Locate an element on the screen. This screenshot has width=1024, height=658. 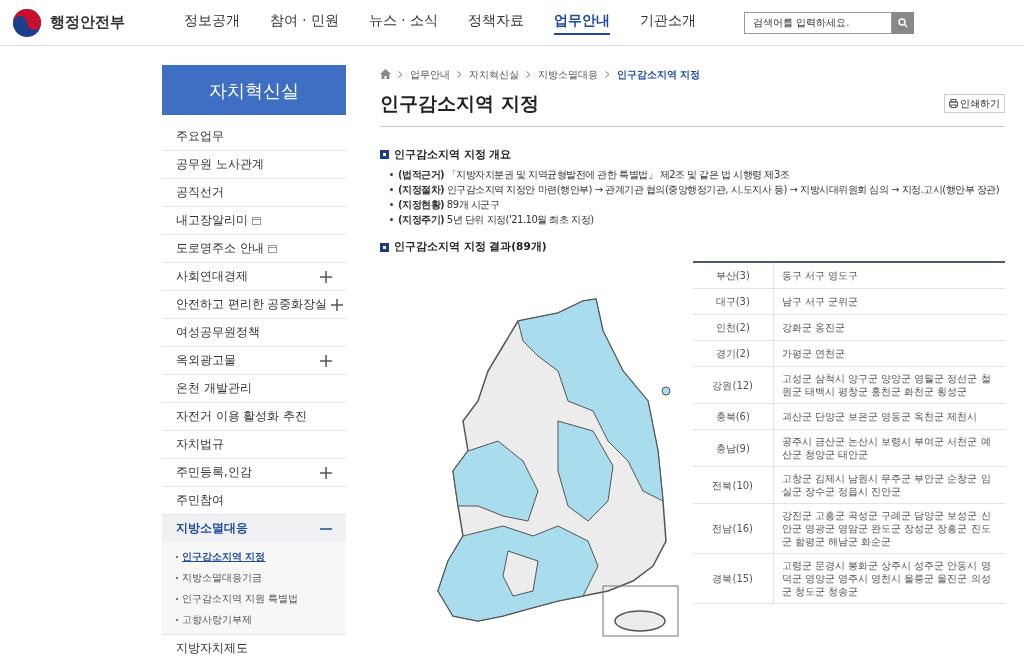
nav-link: 정보공개 is located at coordinates (212, 22).